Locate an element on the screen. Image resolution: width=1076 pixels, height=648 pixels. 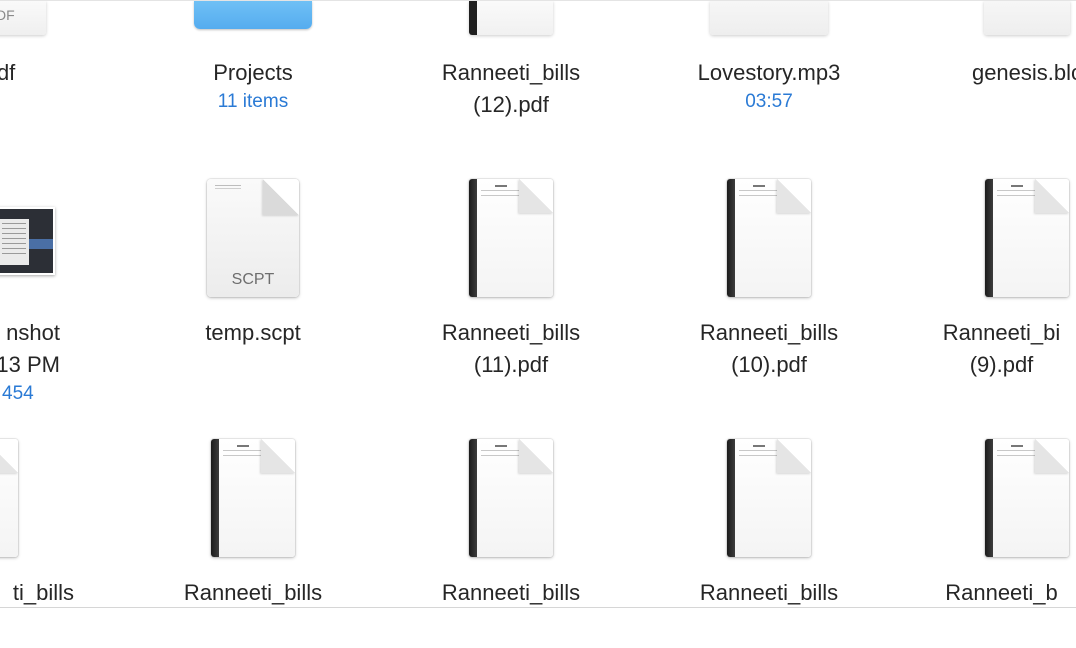
file-name: ti_bills is located at coordinates (43, 592).